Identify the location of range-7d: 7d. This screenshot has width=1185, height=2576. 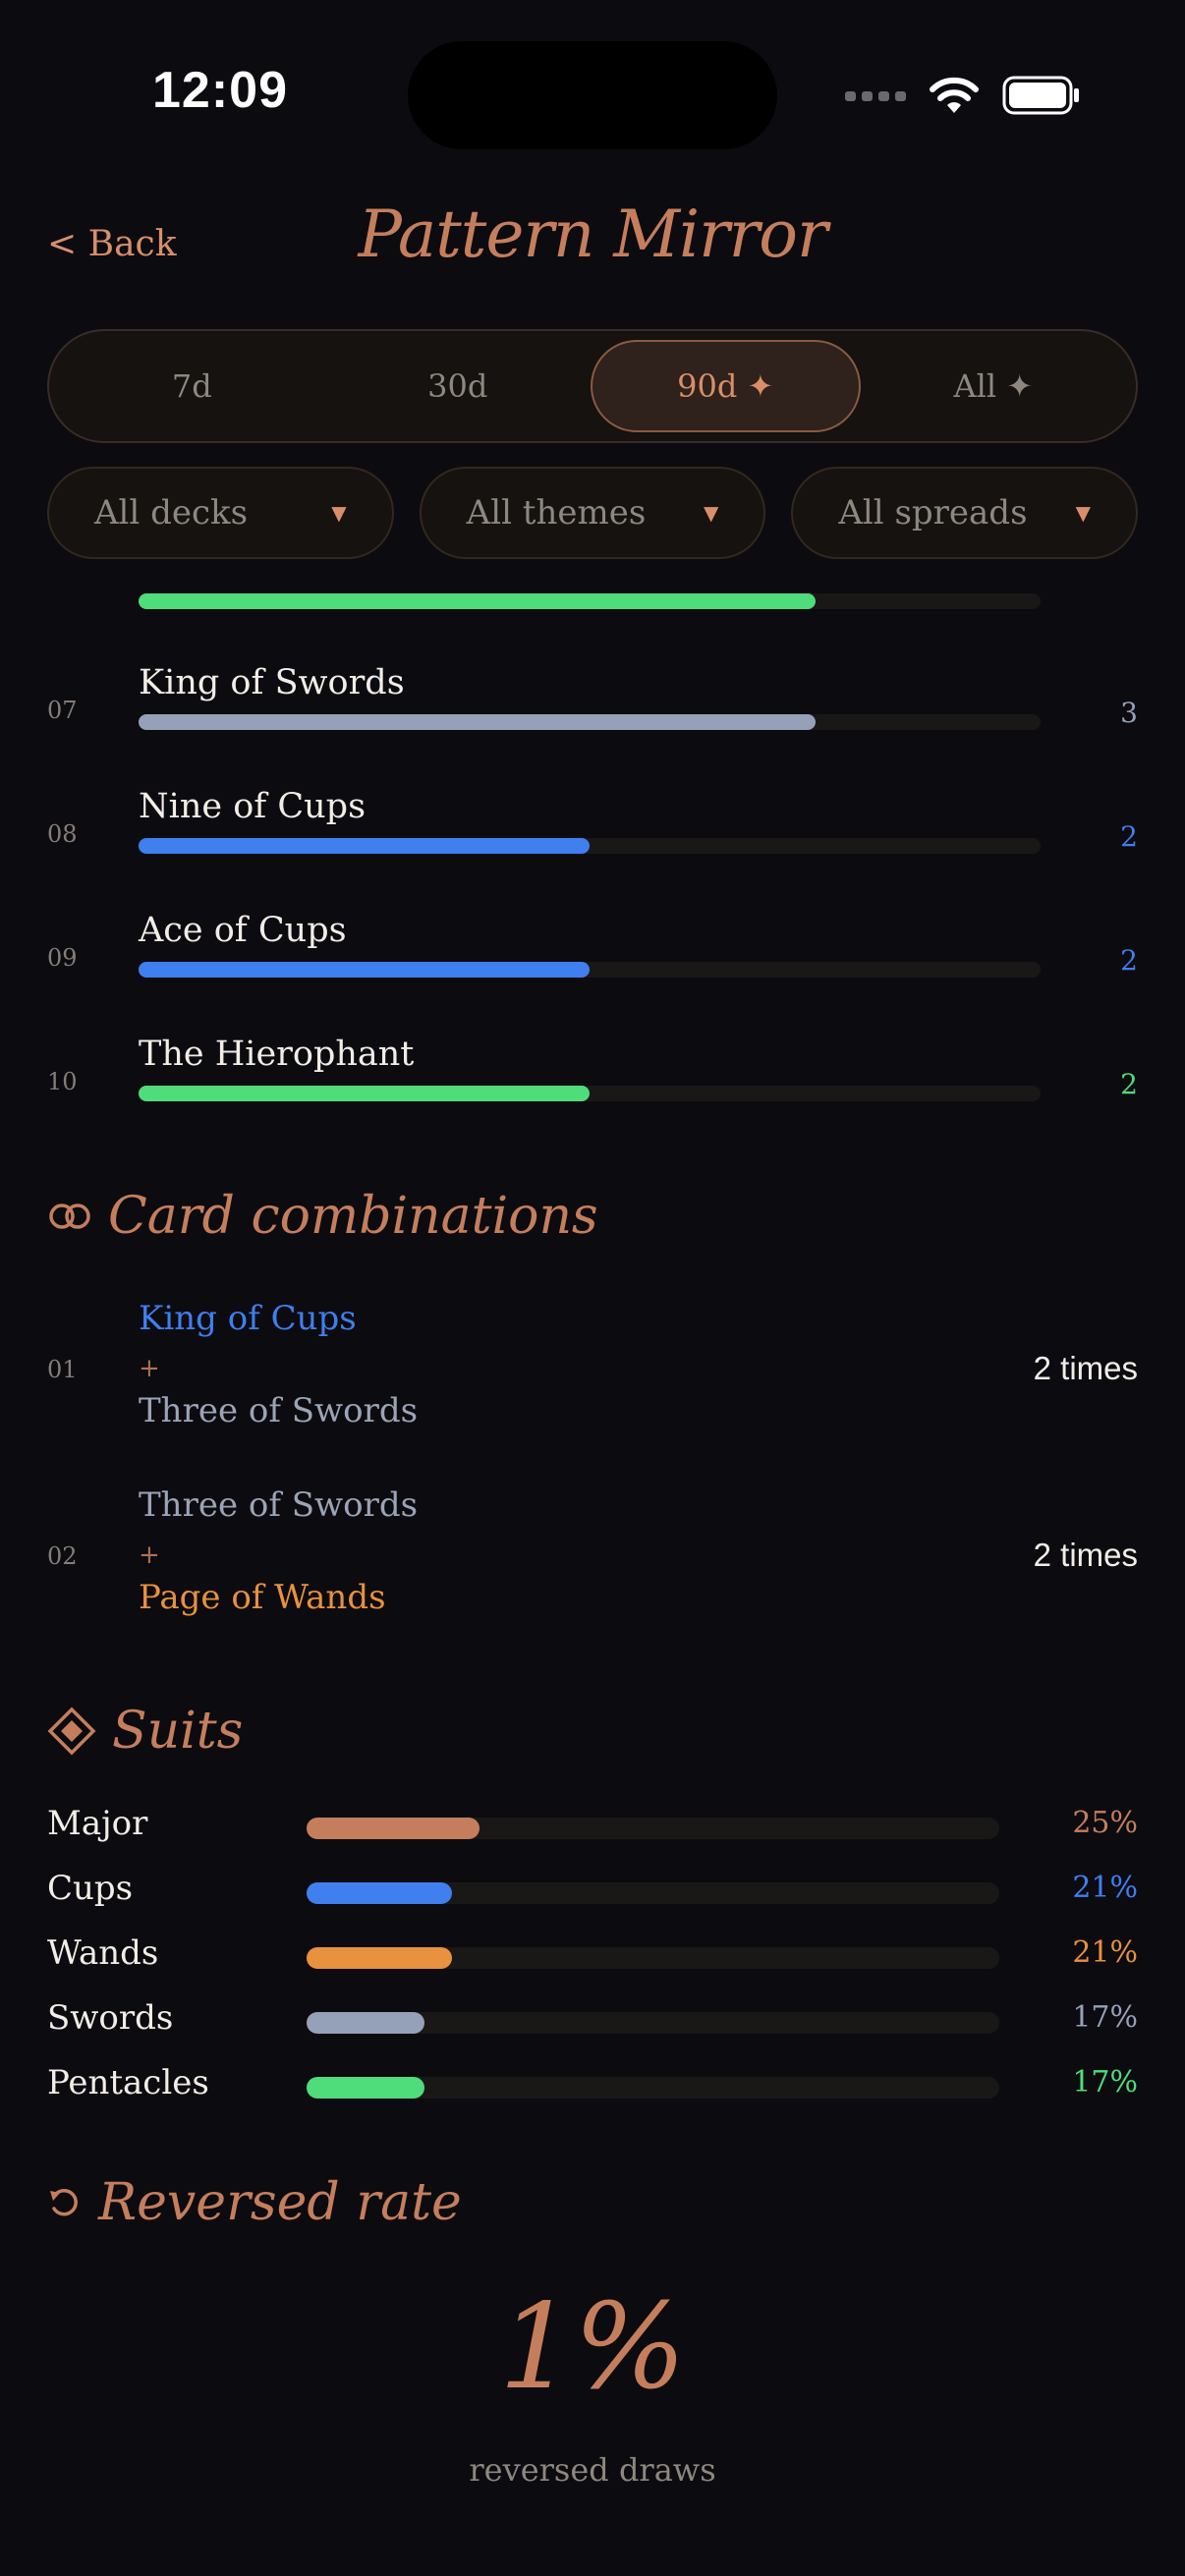
(192, 386).